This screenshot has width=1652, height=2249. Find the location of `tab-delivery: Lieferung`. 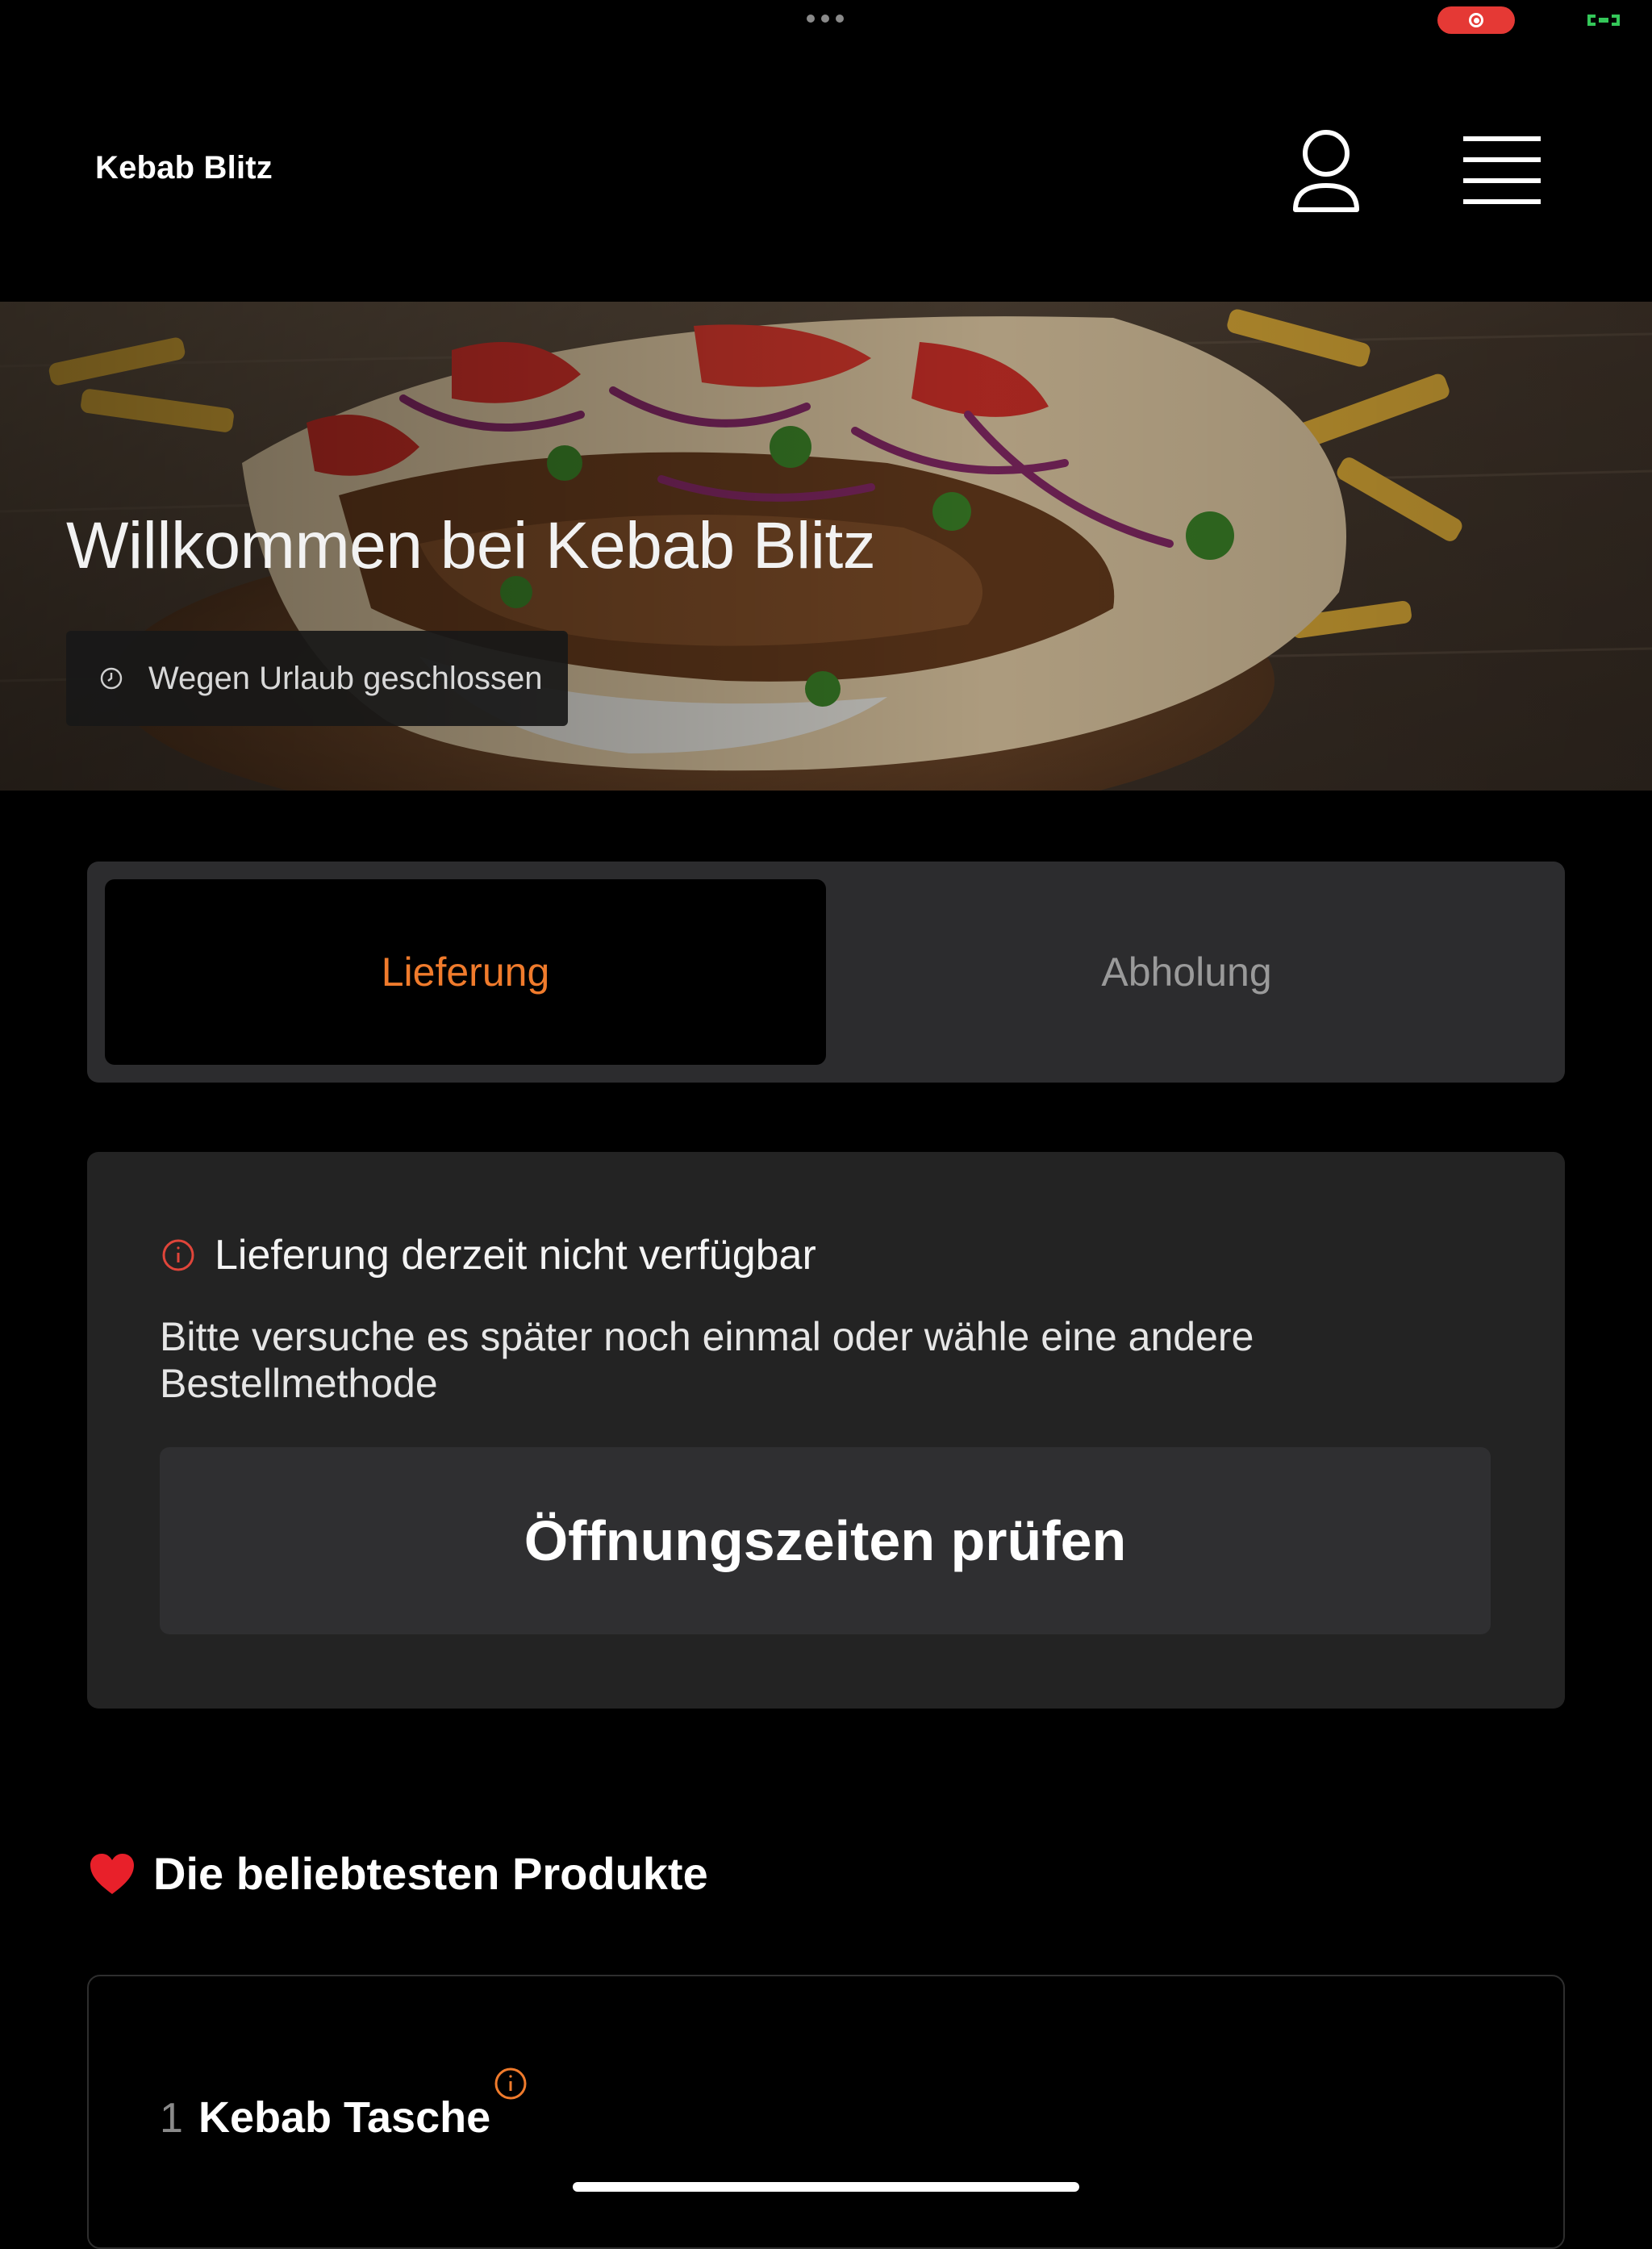

tab-delivery: Lieferung is located at coordinates (466, 972).